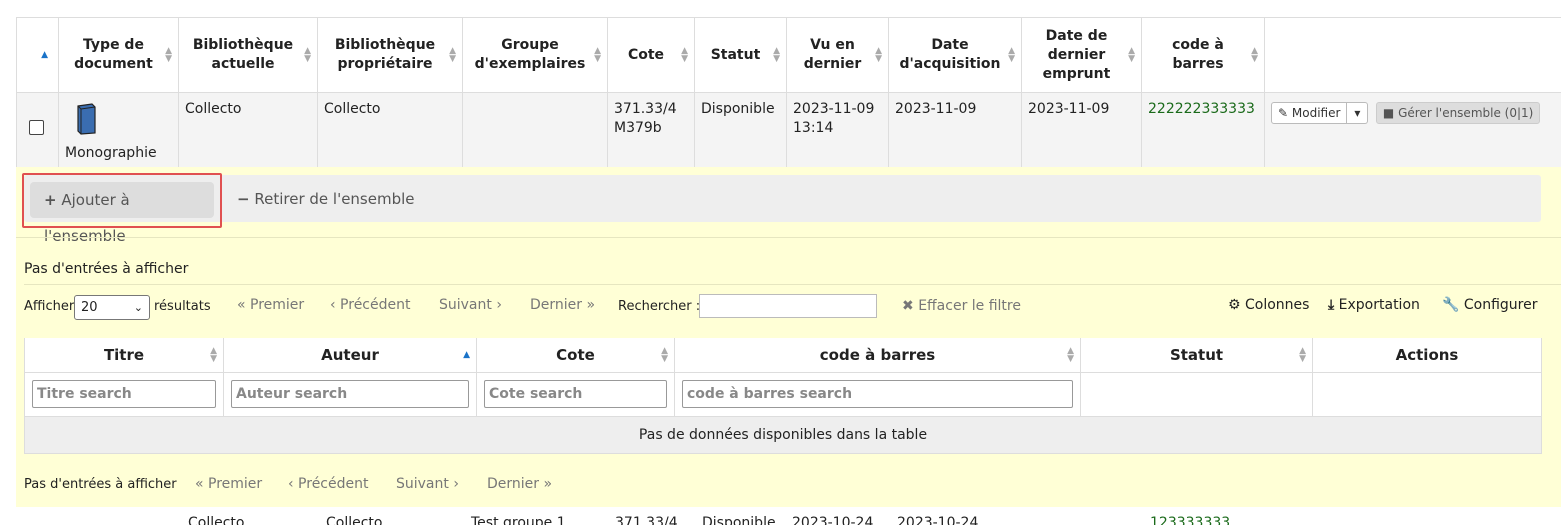 This screenshot has height=525, width=1561. What do you see at coordinates (124, 355) in the screenshot?
I see `header-titre: Titre ▲ ▼` at bounding box center [124, 355].